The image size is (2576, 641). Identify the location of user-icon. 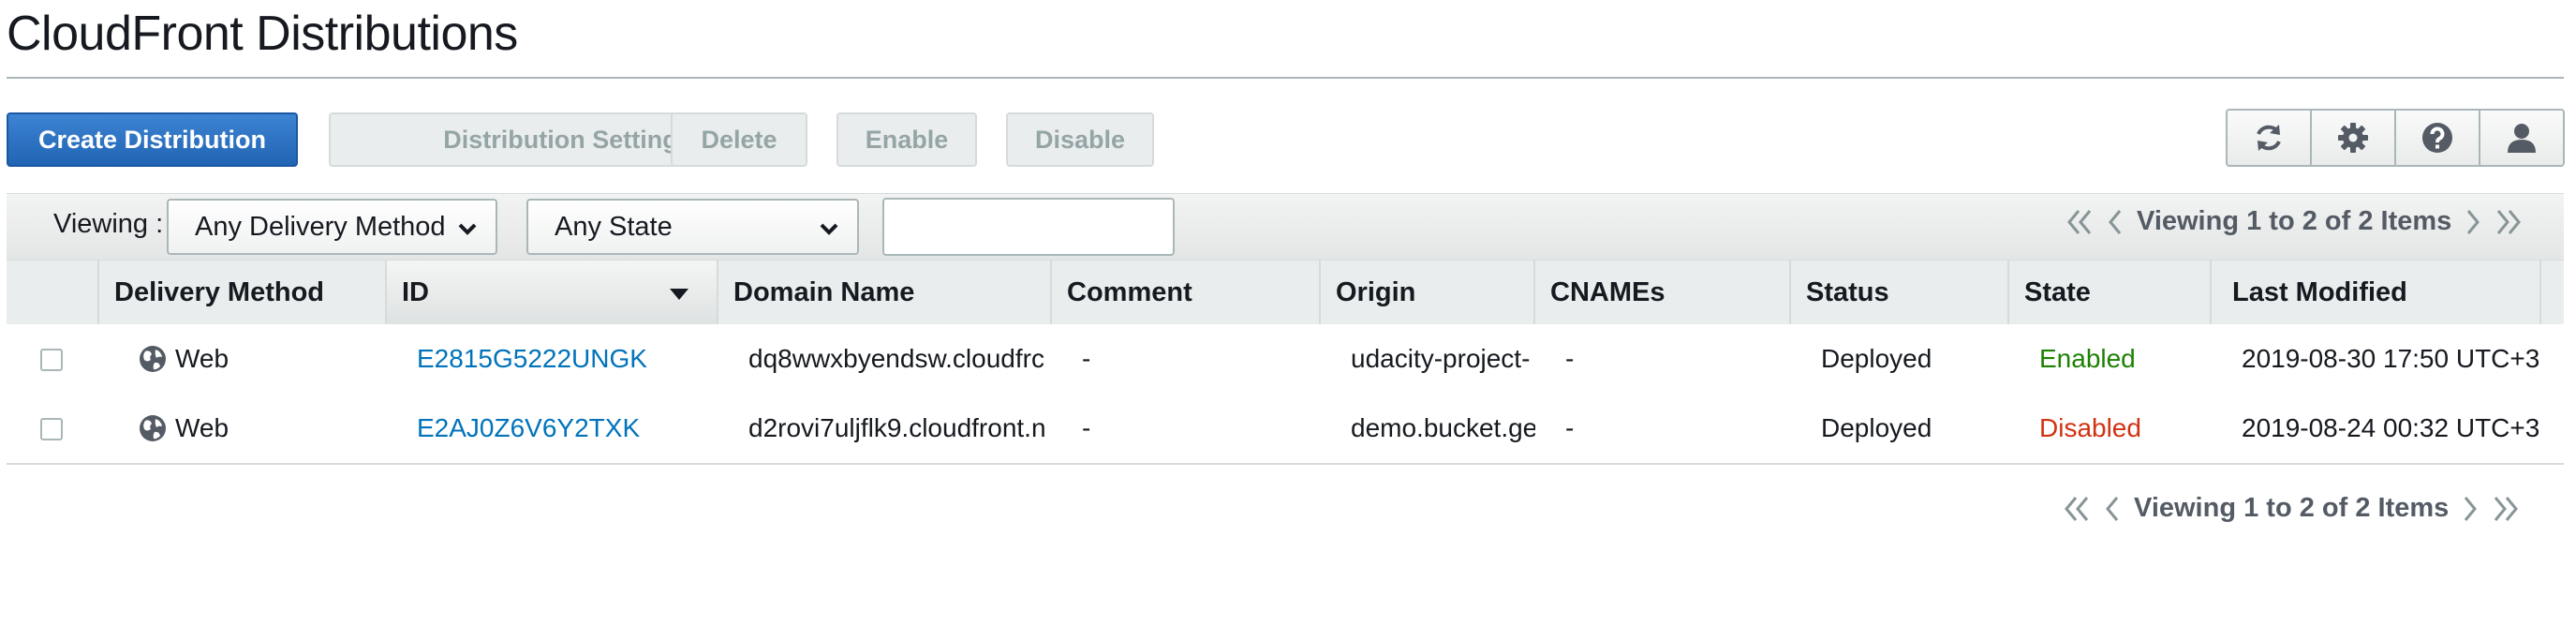
(2522, 138).